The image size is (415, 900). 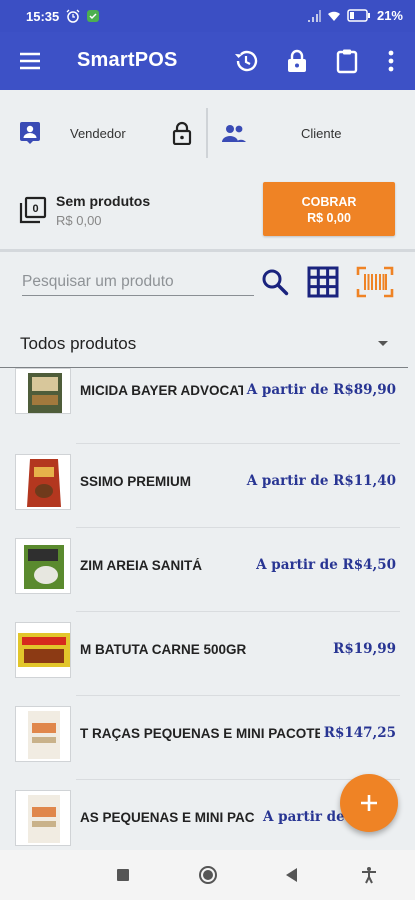 I want to click on cart-title: Sem produtos, so click(x=103, y=201).